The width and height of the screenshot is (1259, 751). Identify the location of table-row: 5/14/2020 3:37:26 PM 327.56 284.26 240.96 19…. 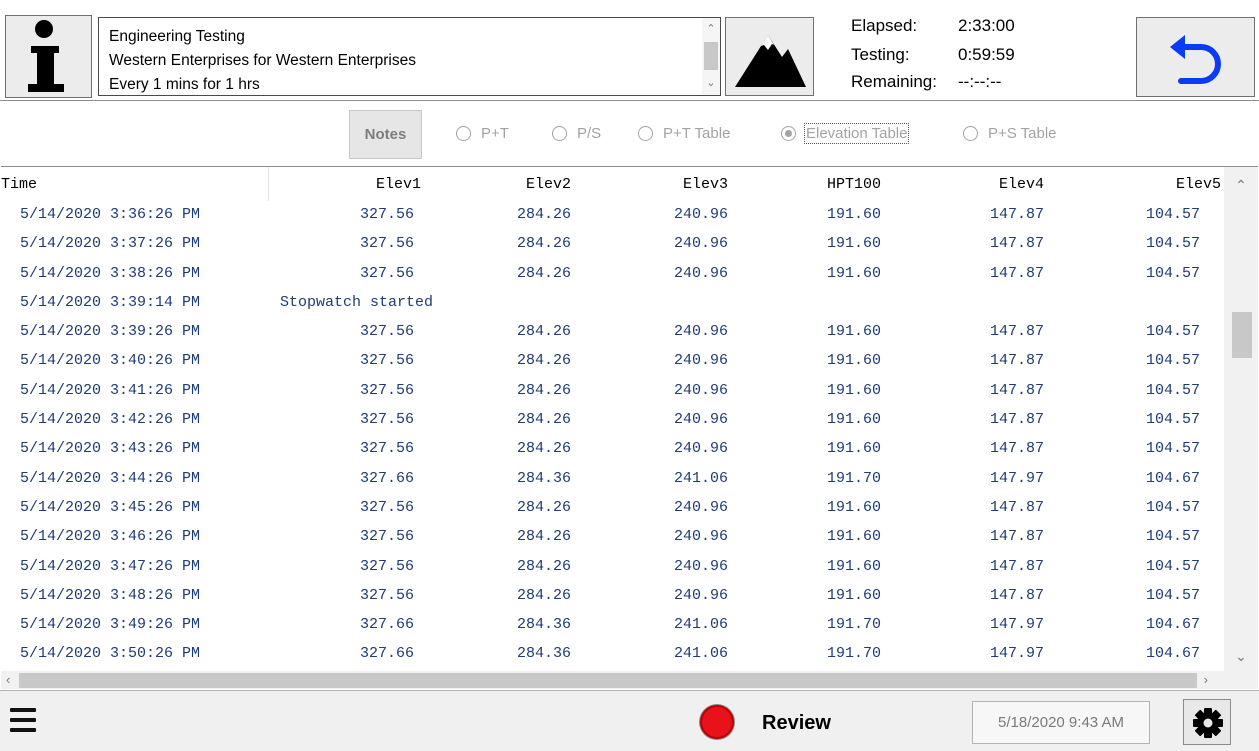
(612, 244).